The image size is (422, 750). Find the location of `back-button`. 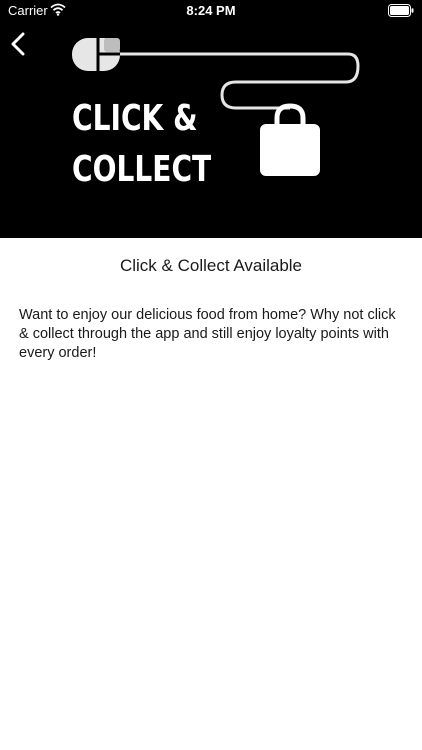

back-button is located at coordinates (18, 44).